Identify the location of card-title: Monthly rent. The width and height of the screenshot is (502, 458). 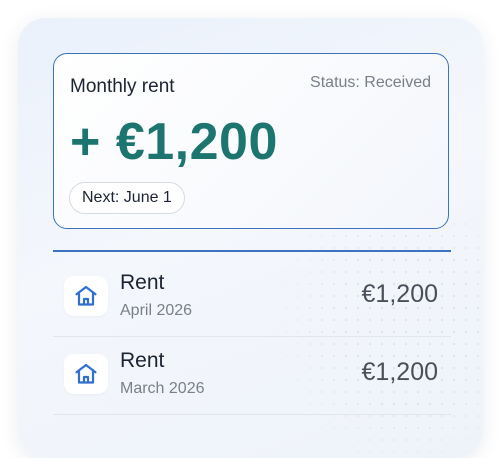
(122, 86).